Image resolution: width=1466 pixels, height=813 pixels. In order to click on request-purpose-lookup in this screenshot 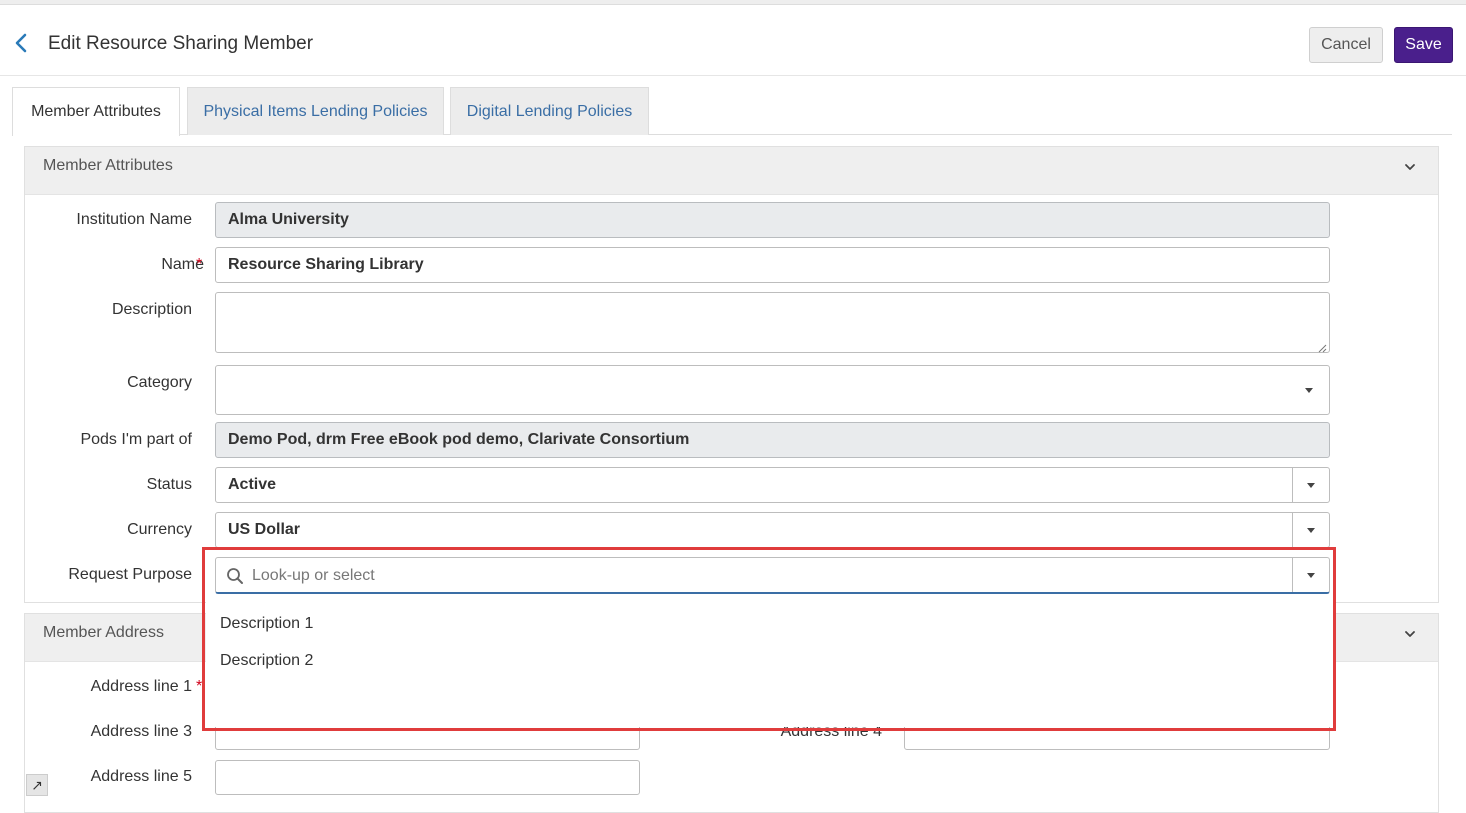, I will do `click(772, 575)`.